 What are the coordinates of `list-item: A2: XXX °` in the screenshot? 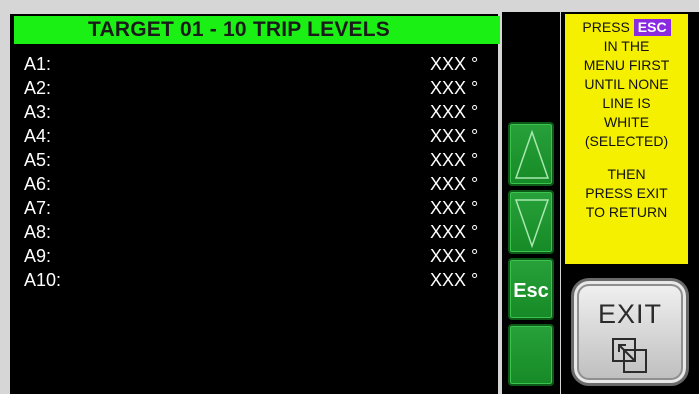 It's located at (257, 88).